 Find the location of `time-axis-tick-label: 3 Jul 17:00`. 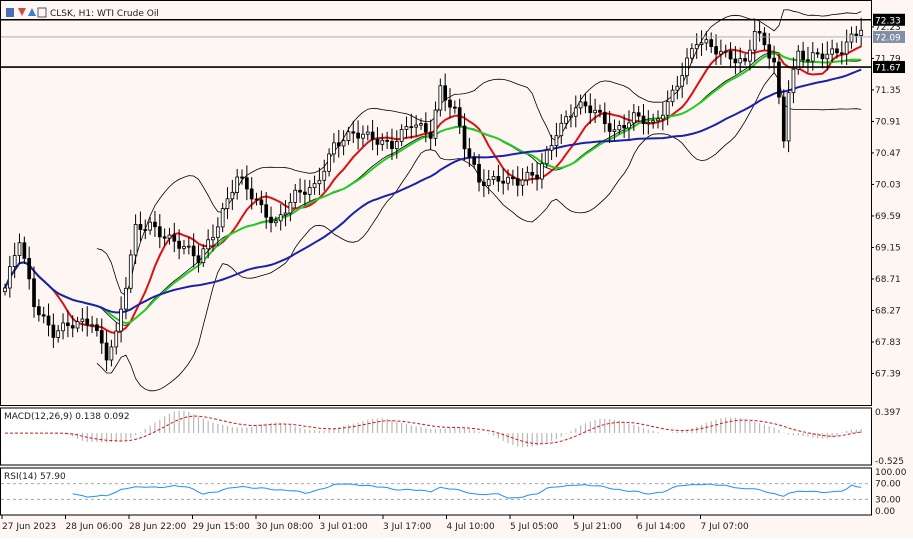

time-axis-tick-label: 3 Jul 17:00 is located at coordinates (407, 527).